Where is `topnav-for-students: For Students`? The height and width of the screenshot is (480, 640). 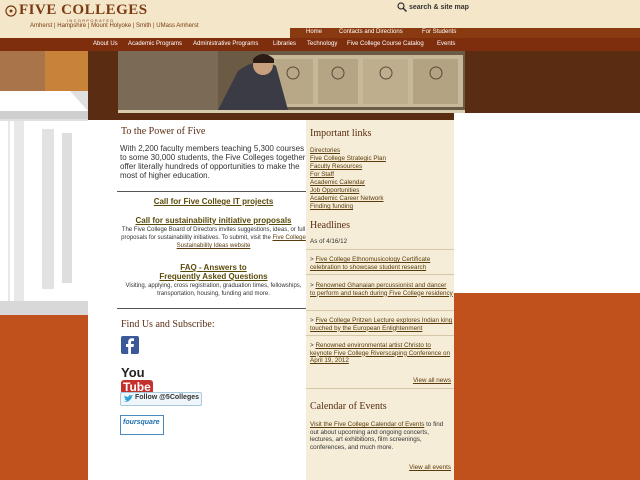 topnav-for-students: For Students is located at coordinates (439, 32).